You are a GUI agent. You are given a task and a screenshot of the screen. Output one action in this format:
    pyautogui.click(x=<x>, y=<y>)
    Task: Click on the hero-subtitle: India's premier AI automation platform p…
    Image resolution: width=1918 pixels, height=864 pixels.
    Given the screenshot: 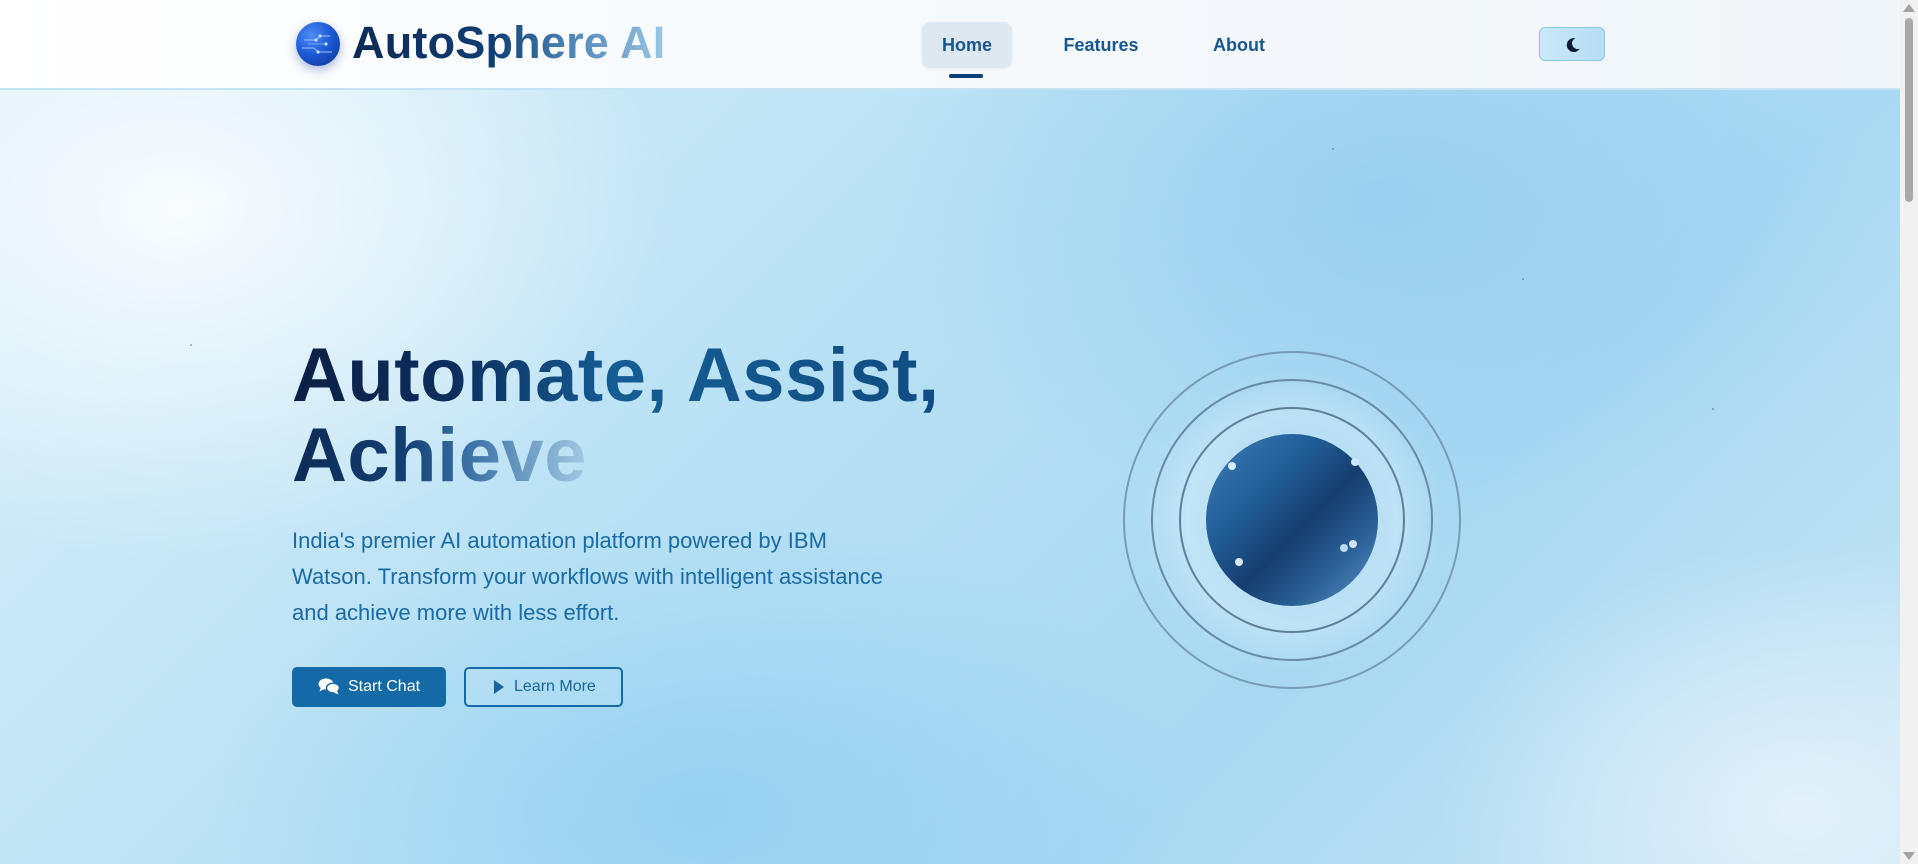 What is the action you would take?
    pyautogui.click(x=587, y=576)
    